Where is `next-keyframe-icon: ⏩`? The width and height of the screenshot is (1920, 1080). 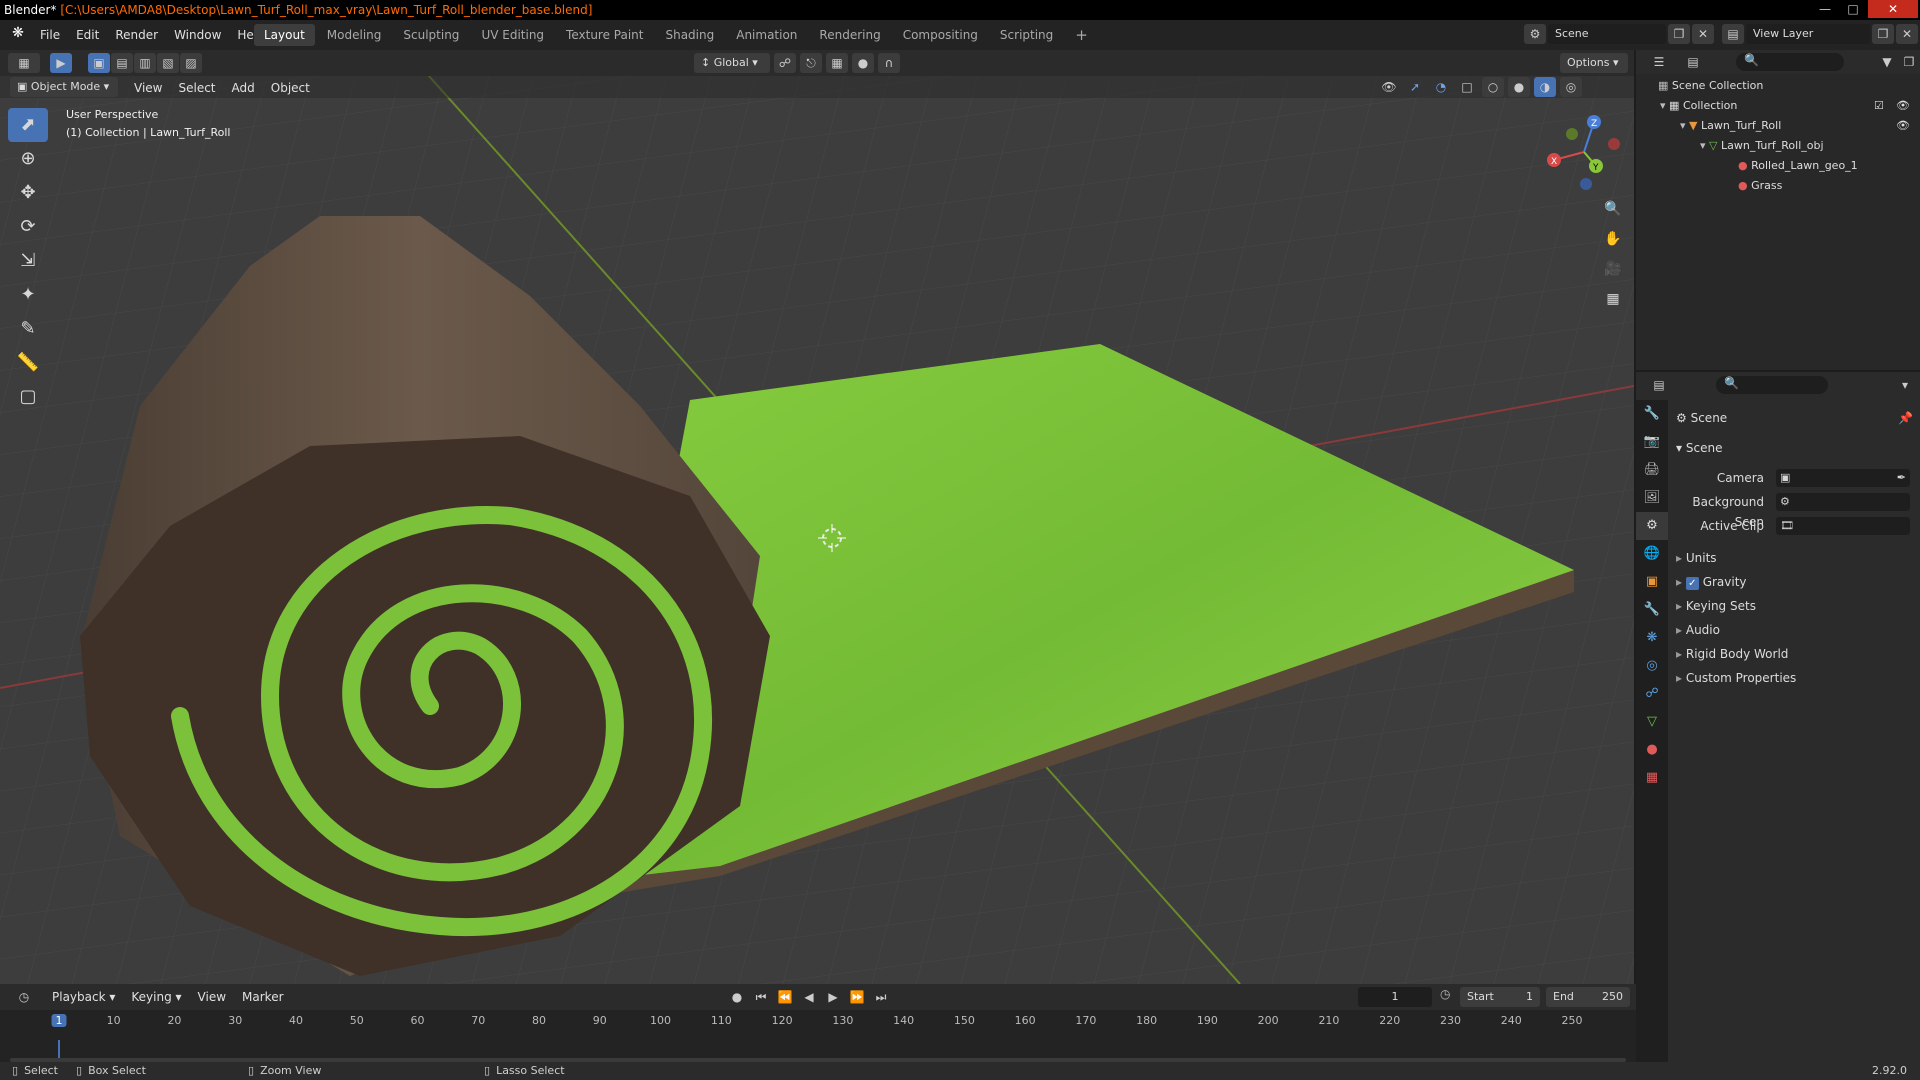 next-keyframe-icon: ⏩ is located at coordinates (857, 997).